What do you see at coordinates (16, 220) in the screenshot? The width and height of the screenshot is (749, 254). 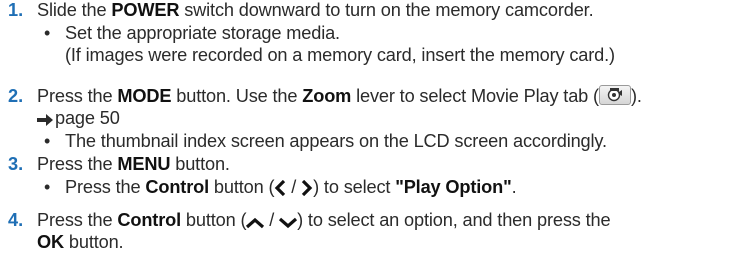 I see `step-number: 4.` at bounding box center [16, 220].